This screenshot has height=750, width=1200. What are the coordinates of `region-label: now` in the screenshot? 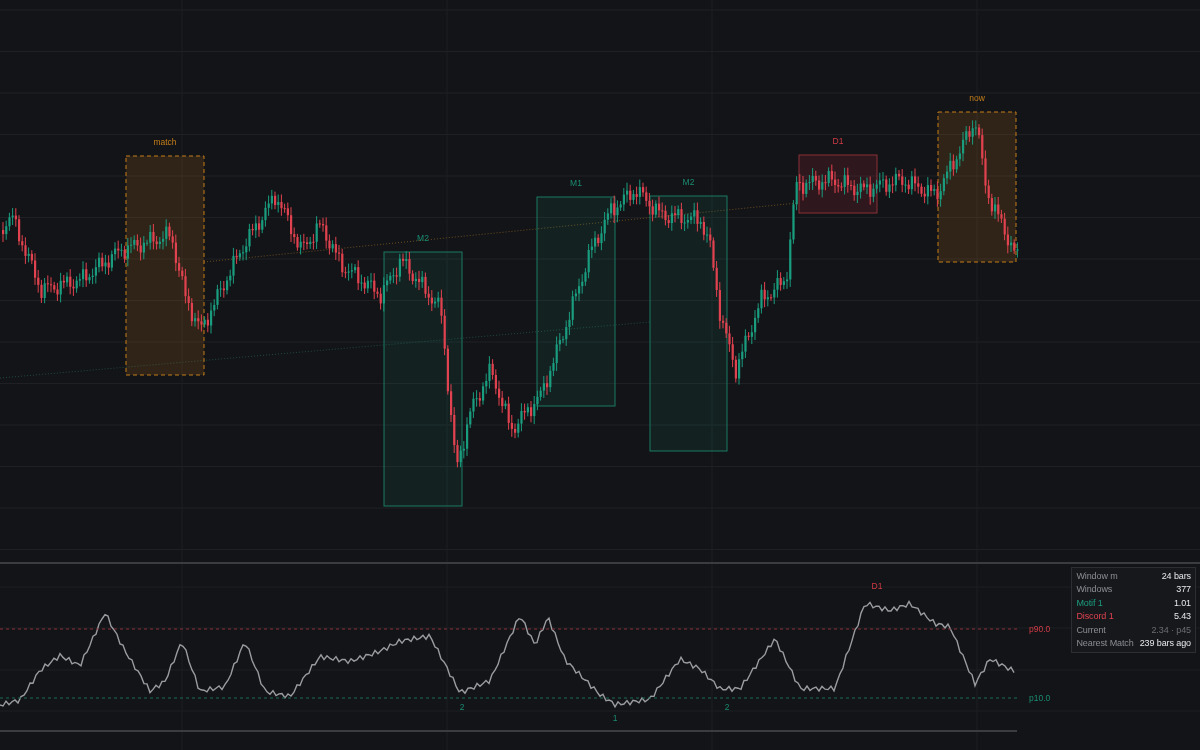 It's located at (977, 98).